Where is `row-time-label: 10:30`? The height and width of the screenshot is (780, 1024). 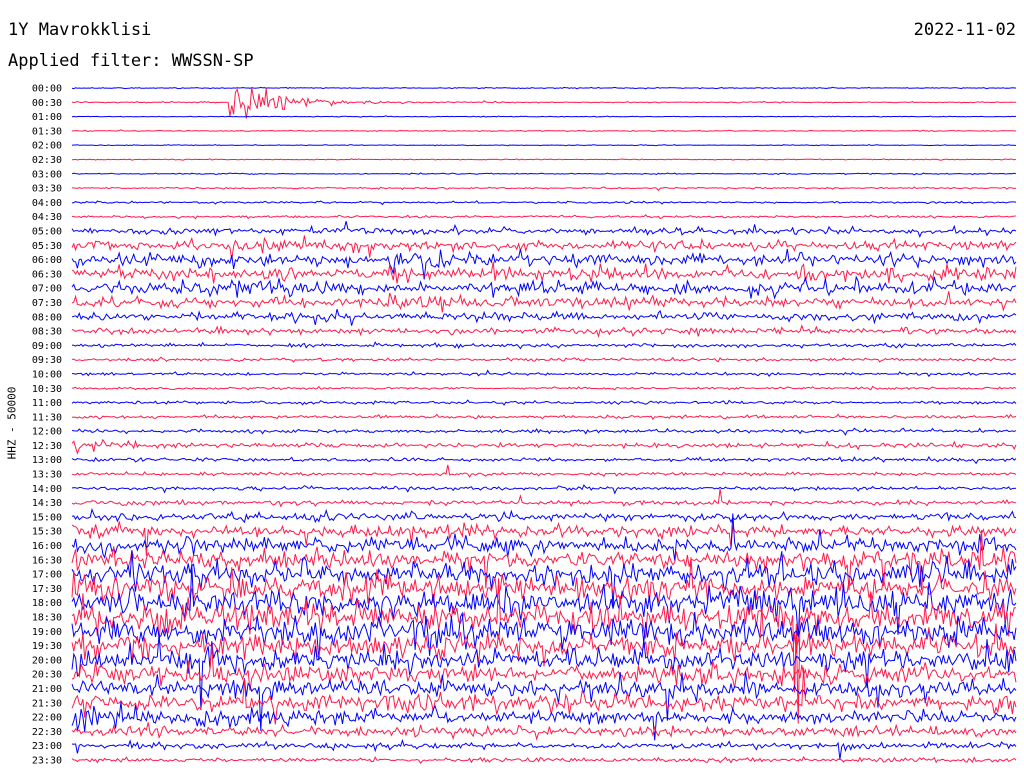
row-time-label: 10:30 is located at coordinates (47, 389).